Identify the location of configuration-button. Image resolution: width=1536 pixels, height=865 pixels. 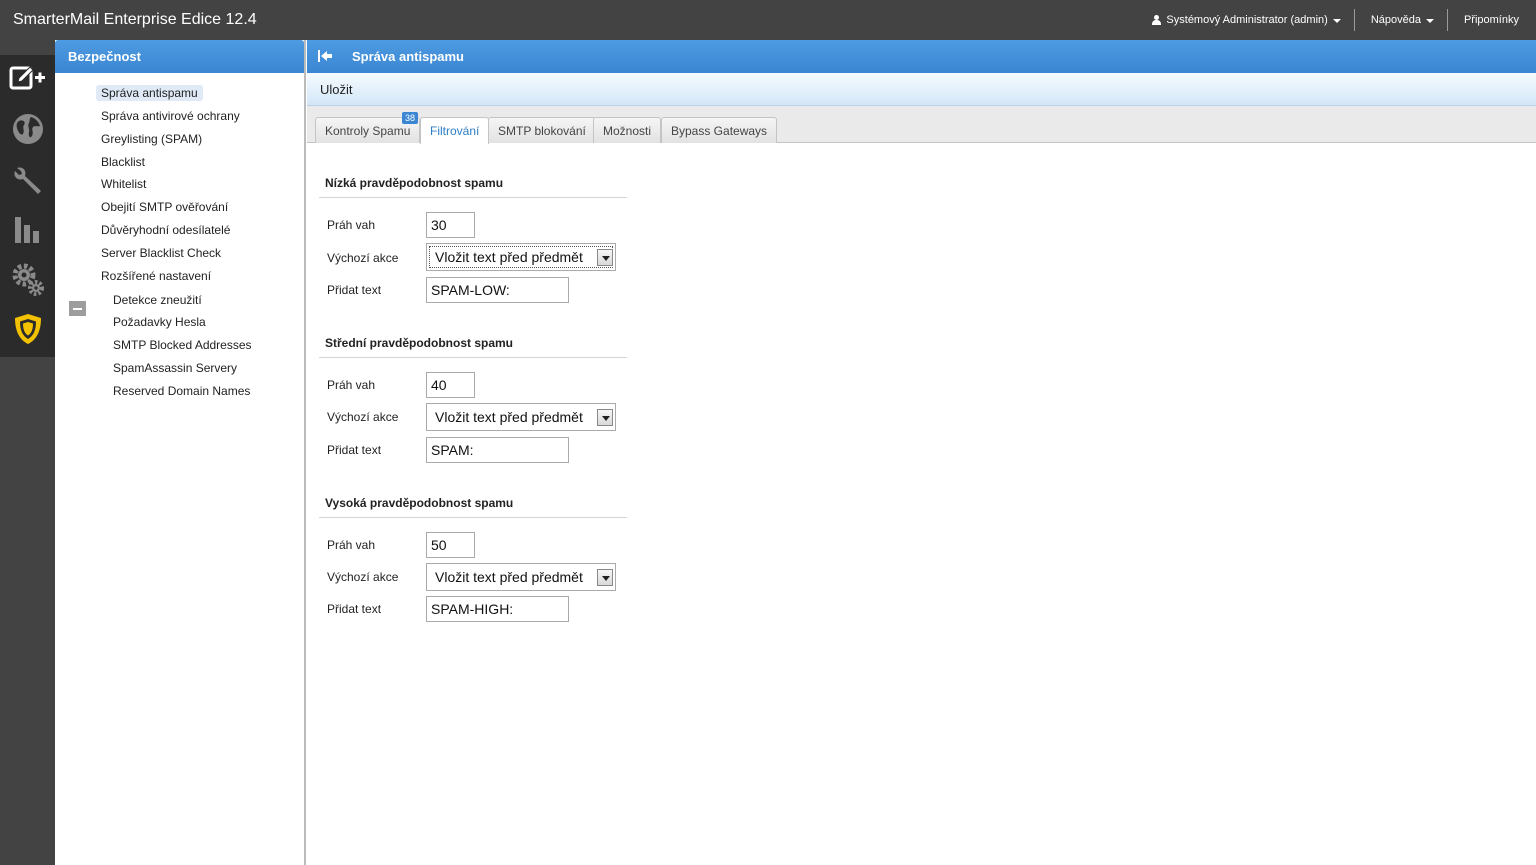
(27, 279).